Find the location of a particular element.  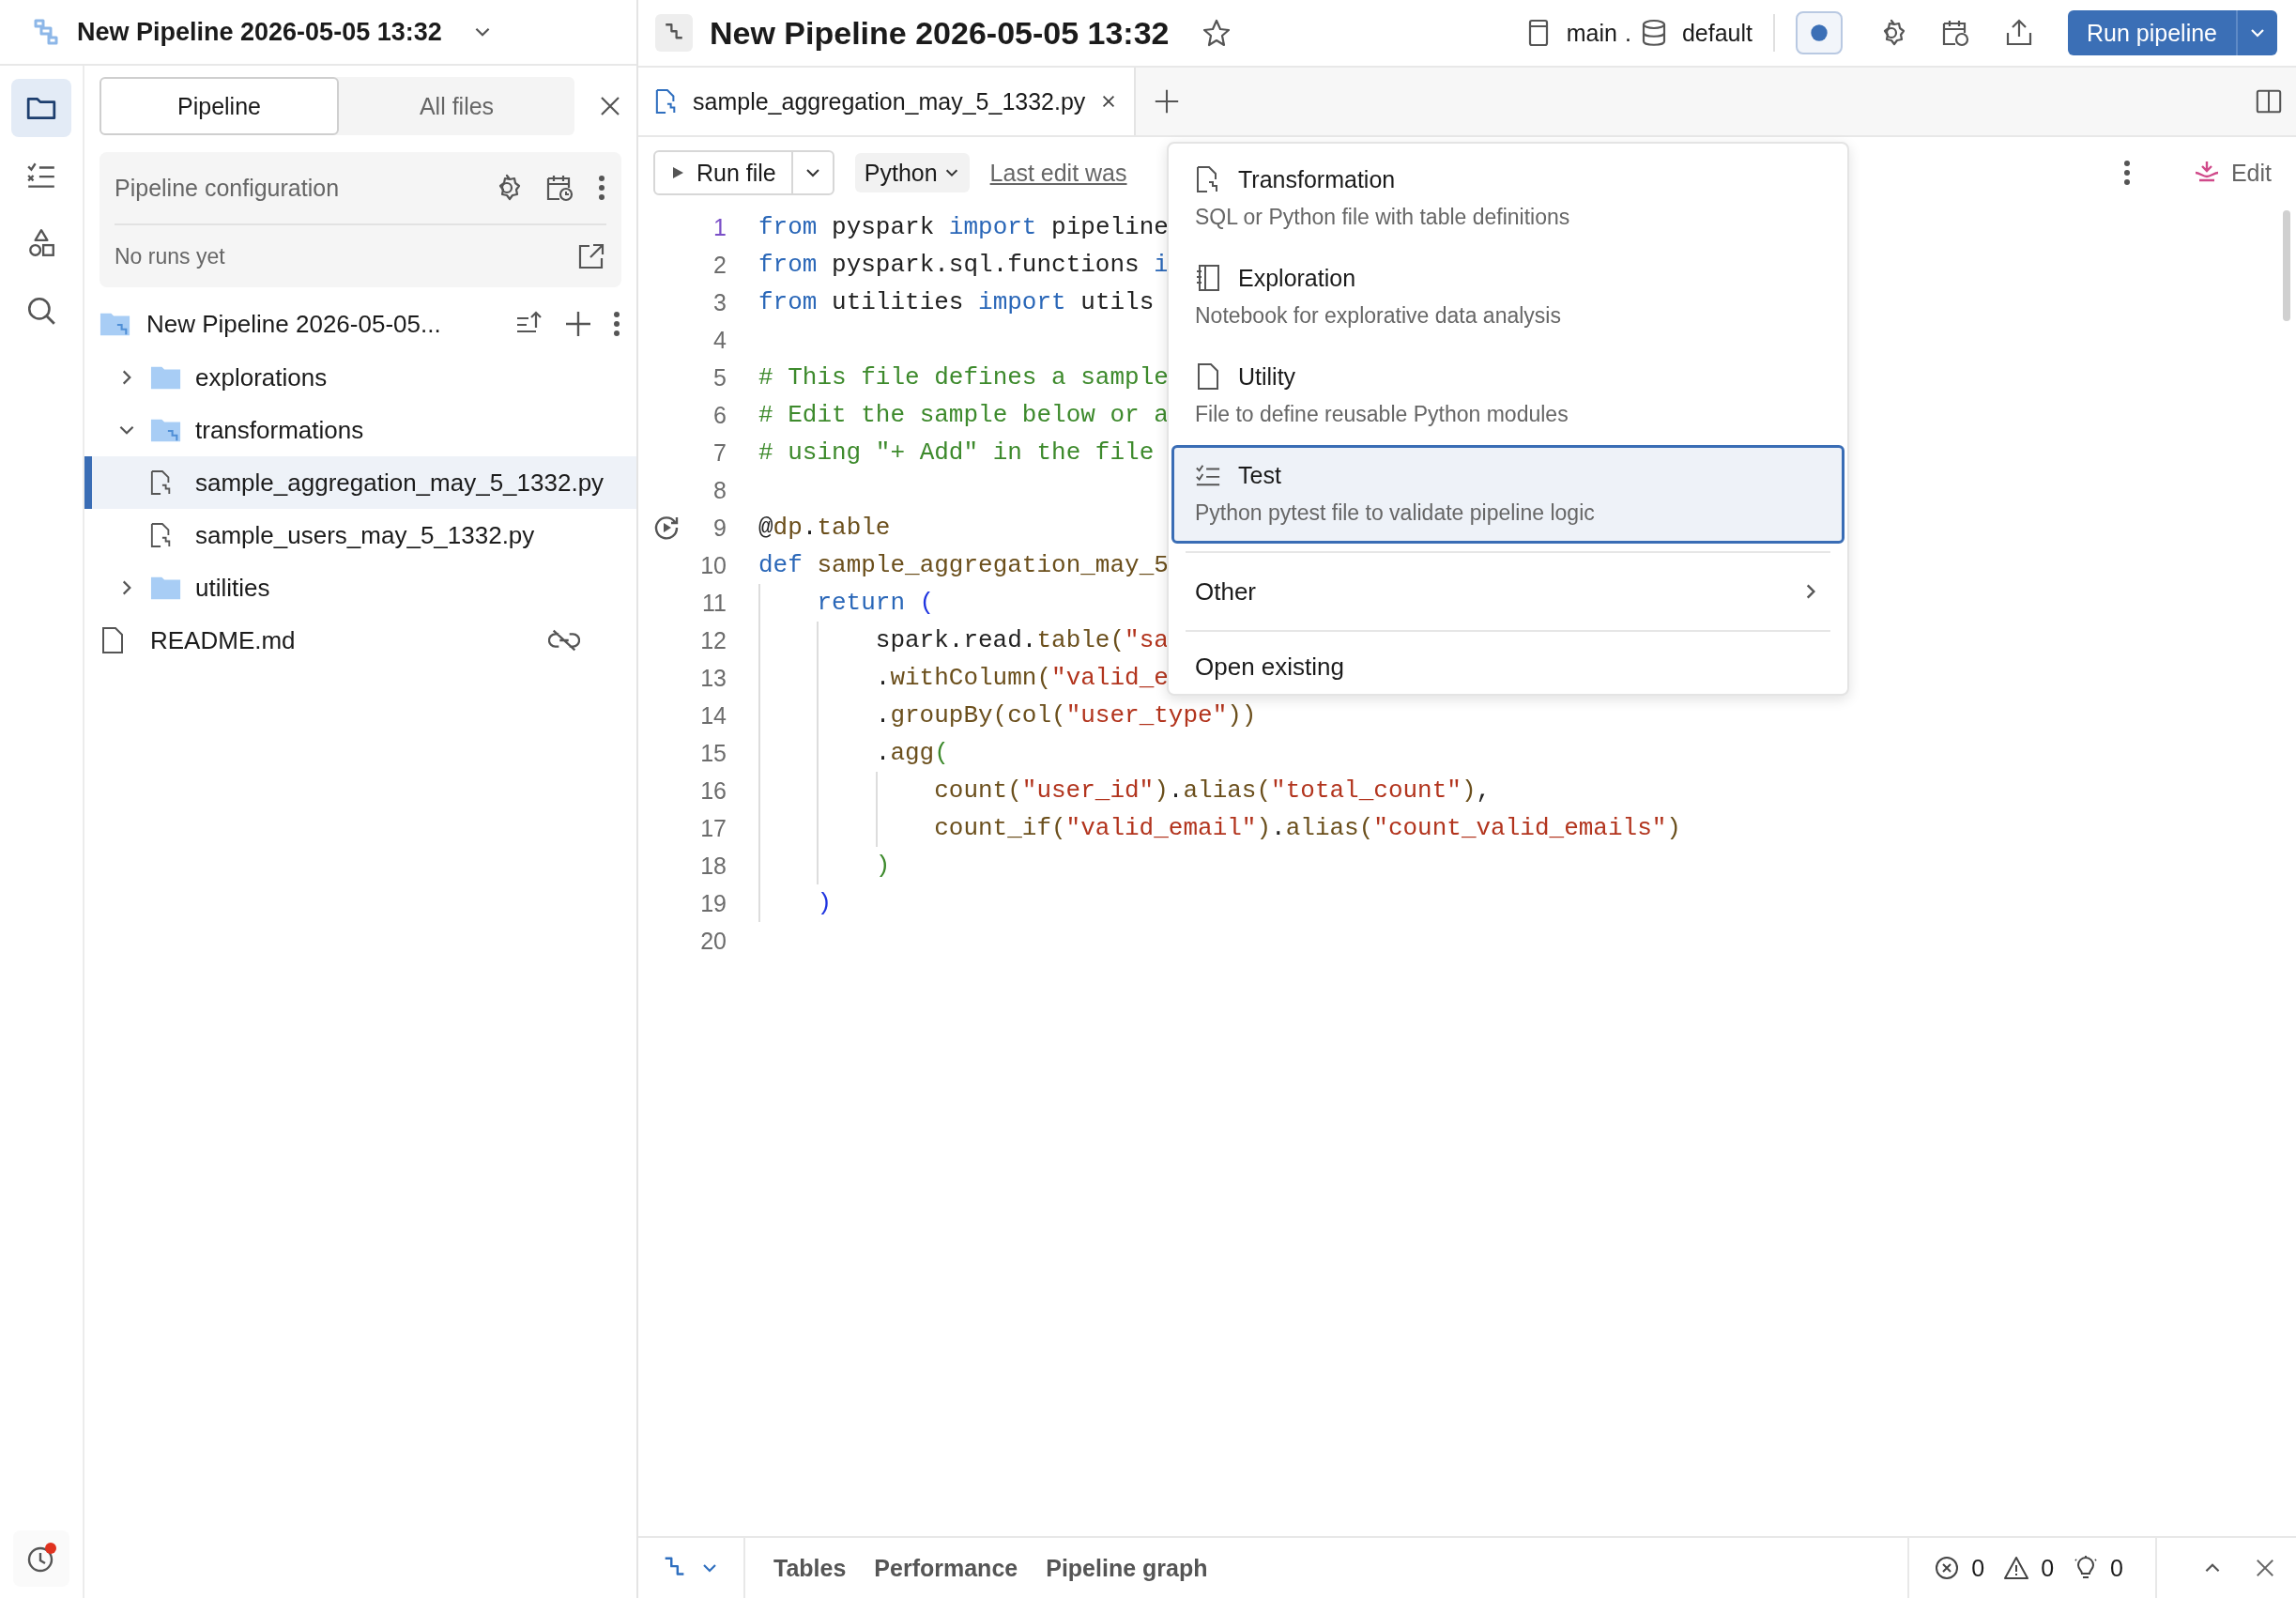

tree-item: utilities is located at coordinates (360, 587).